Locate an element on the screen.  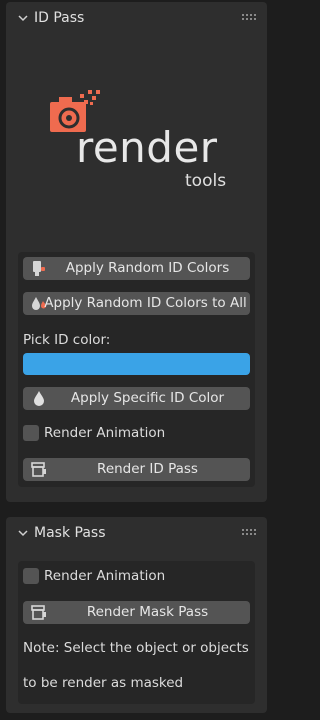
logo-wordmark: render is located at coordinates (147, 147).